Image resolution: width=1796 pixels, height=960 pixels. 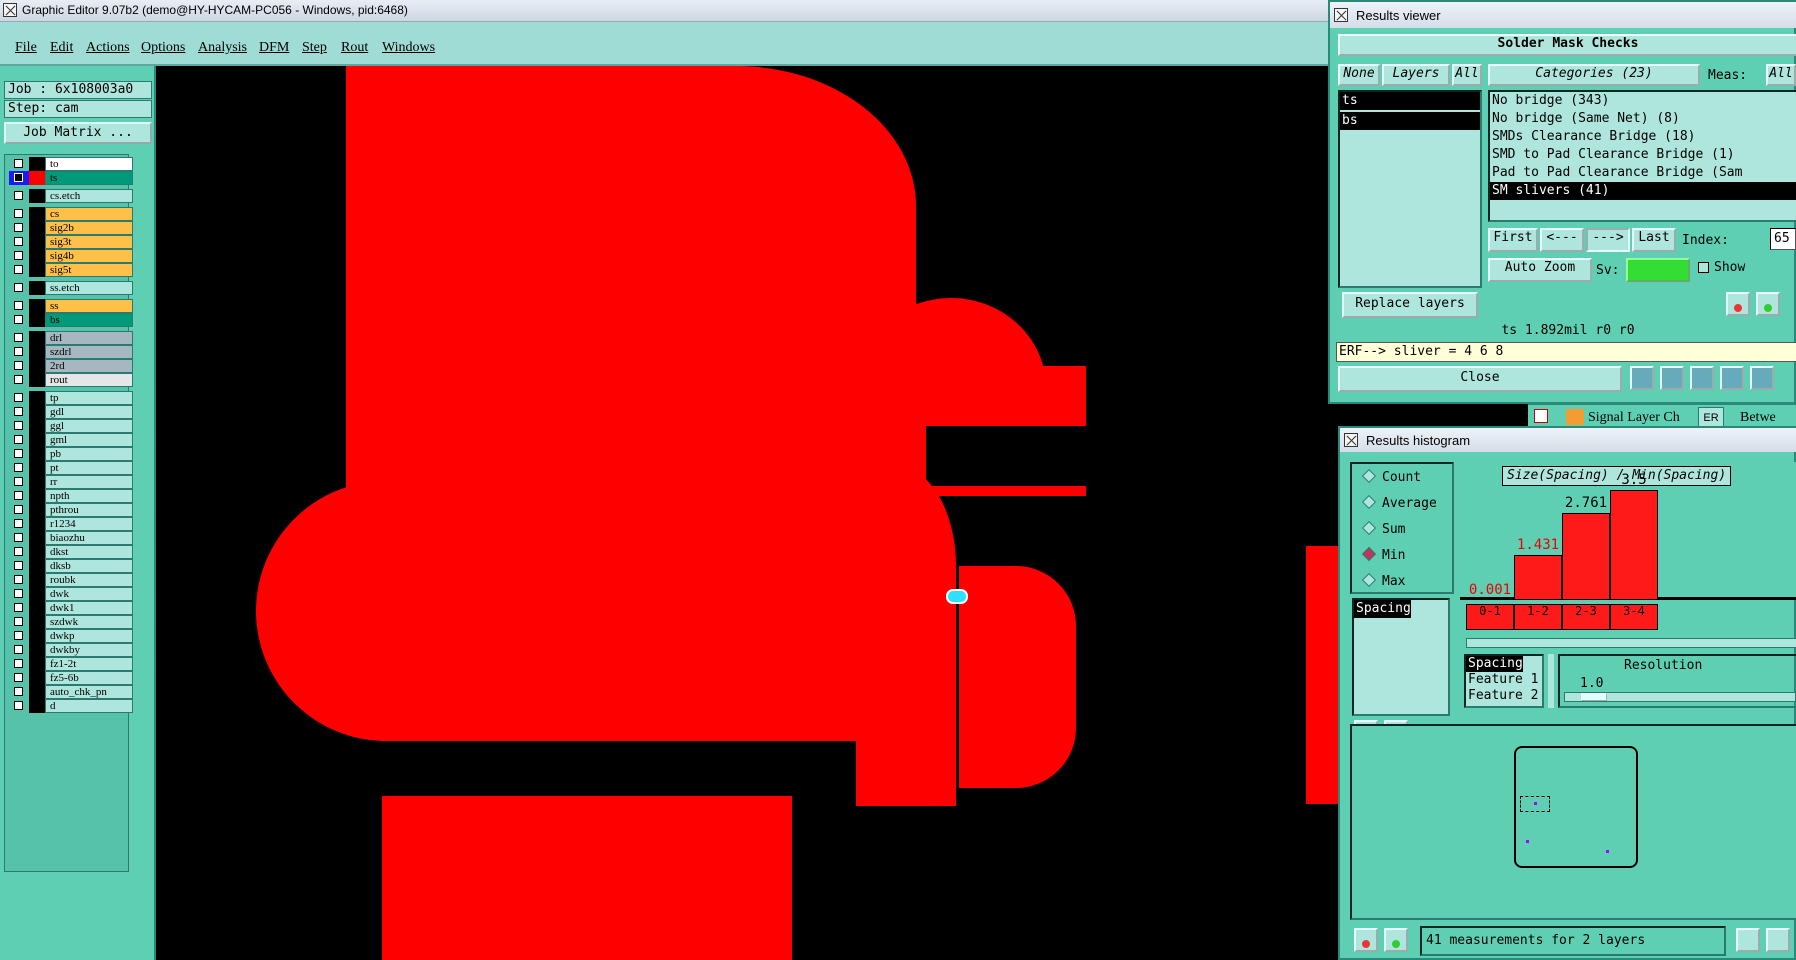 What do you see at coordinates (354, 48) in the screenshot?
I see `menu-rout: Rout` at bounding box center [354, 48].